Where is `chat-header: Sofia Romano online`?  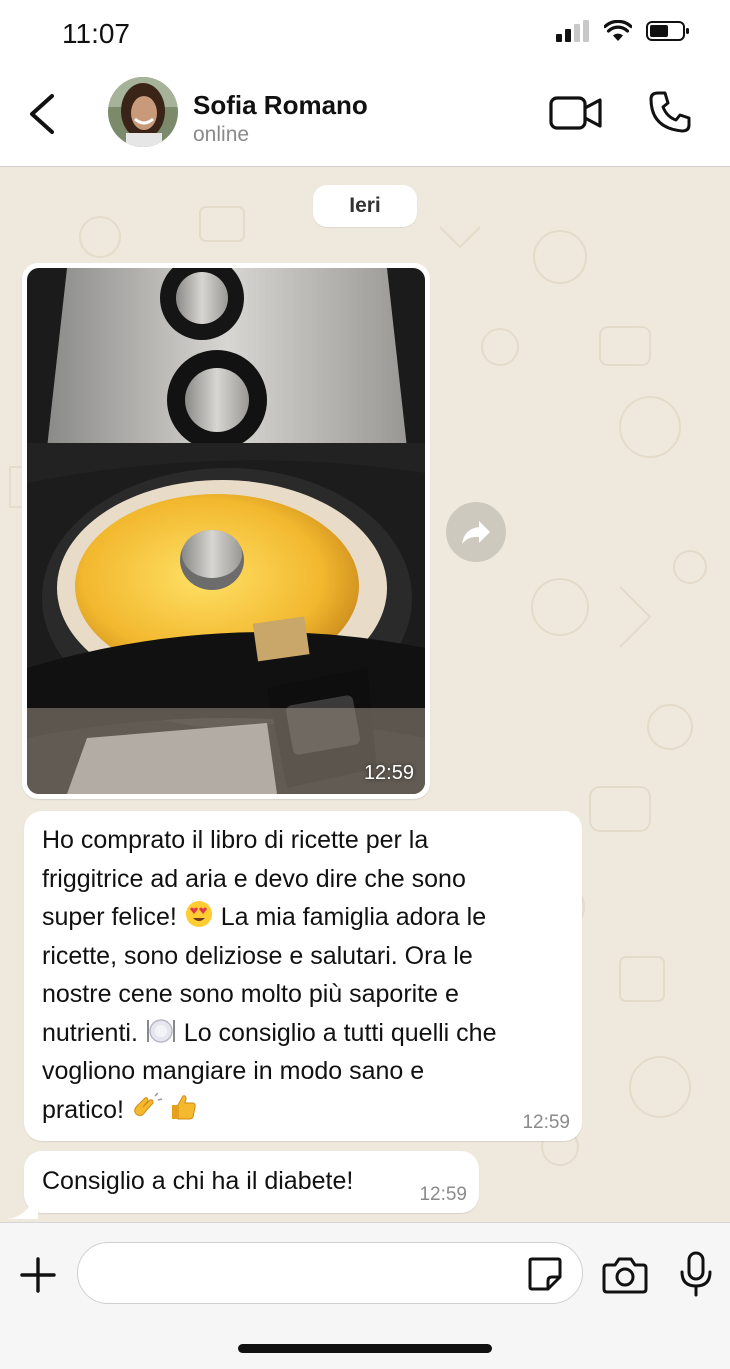 chat-header: Sofia Romano online is located at coordinates (365, 117).